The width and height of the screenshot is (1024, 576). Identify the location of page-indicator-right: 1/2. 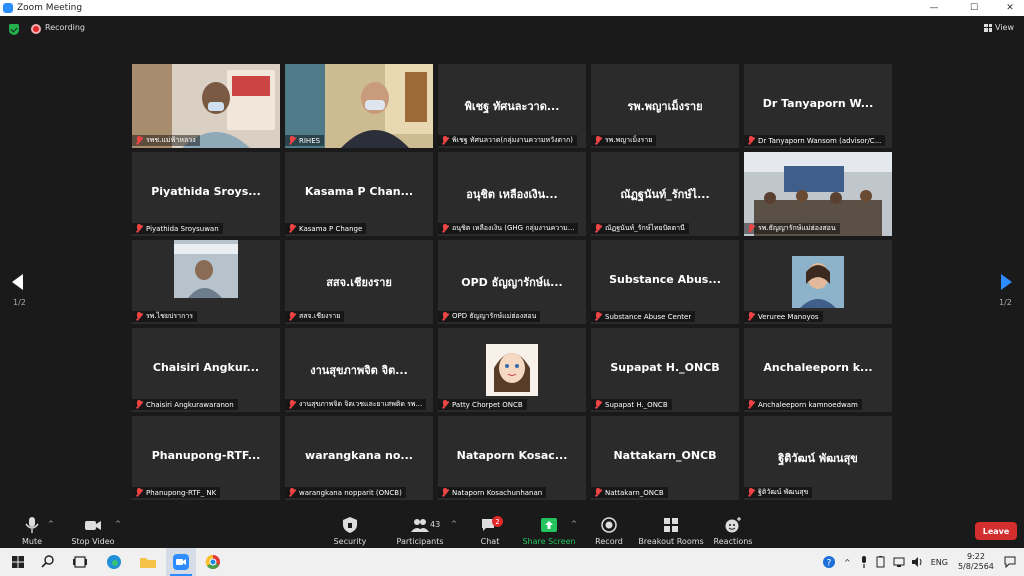
(1005, 302).